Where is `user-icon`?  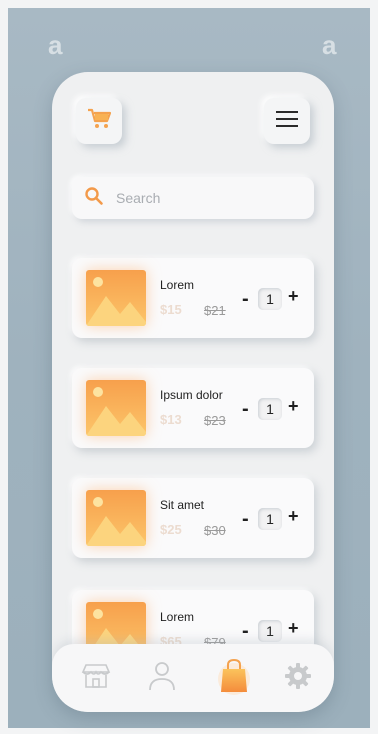 user-icon is located at coordinates (162, 678).